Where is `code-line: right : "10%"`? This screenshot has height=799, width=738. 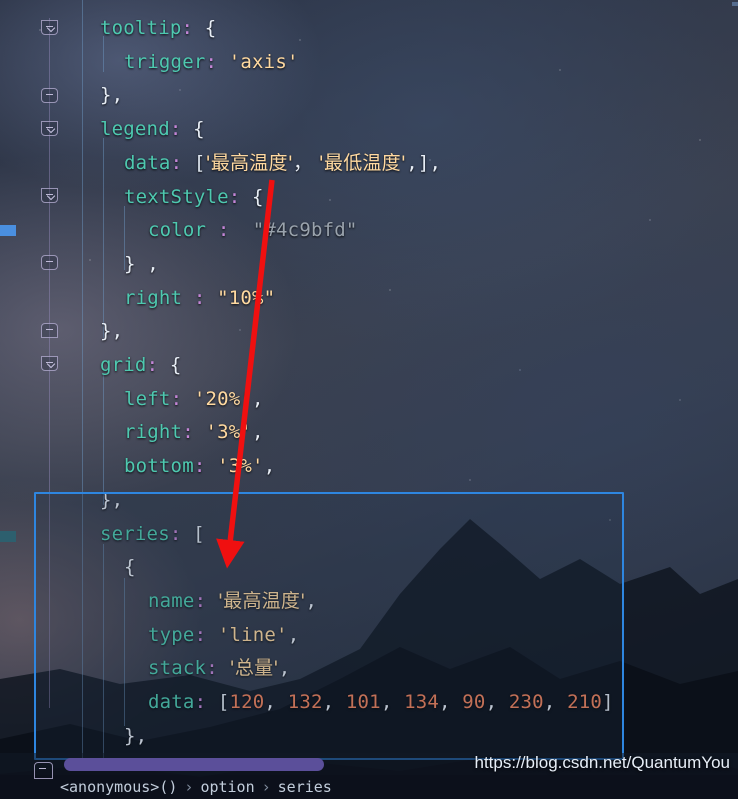
code-line: right : "10%" is located at coordinates (369, 298).